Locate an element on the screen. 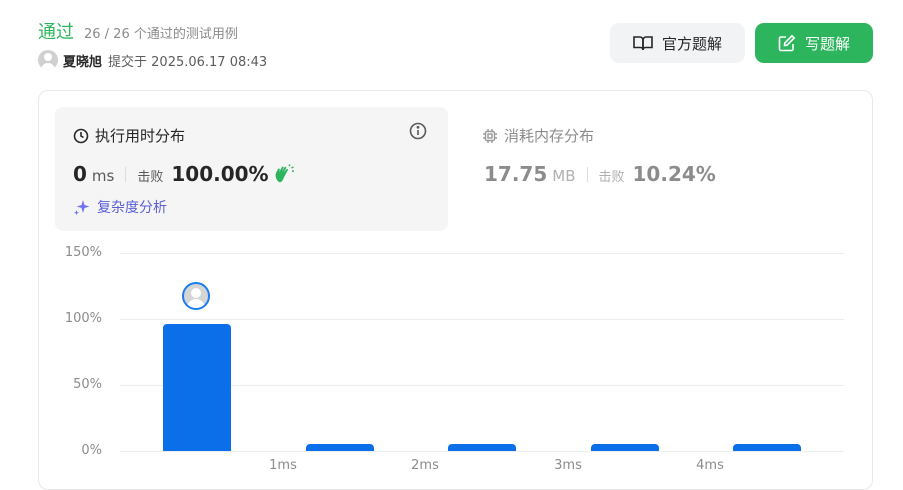 The height and width of the screenshot is (490, 903). write-solution-button: 写题解 is located at coordinates (814, 43).